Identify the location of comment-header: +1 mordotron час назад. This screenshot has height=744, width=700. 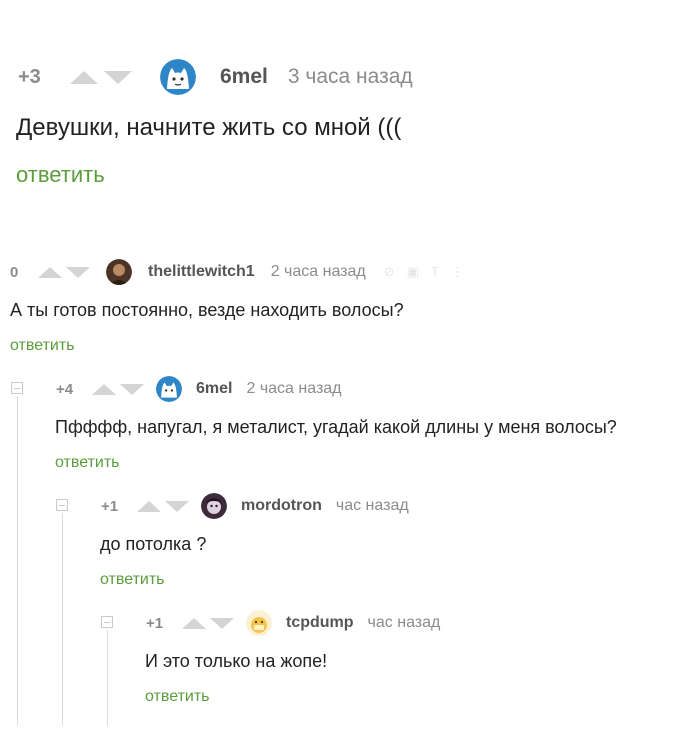
(255, 506).